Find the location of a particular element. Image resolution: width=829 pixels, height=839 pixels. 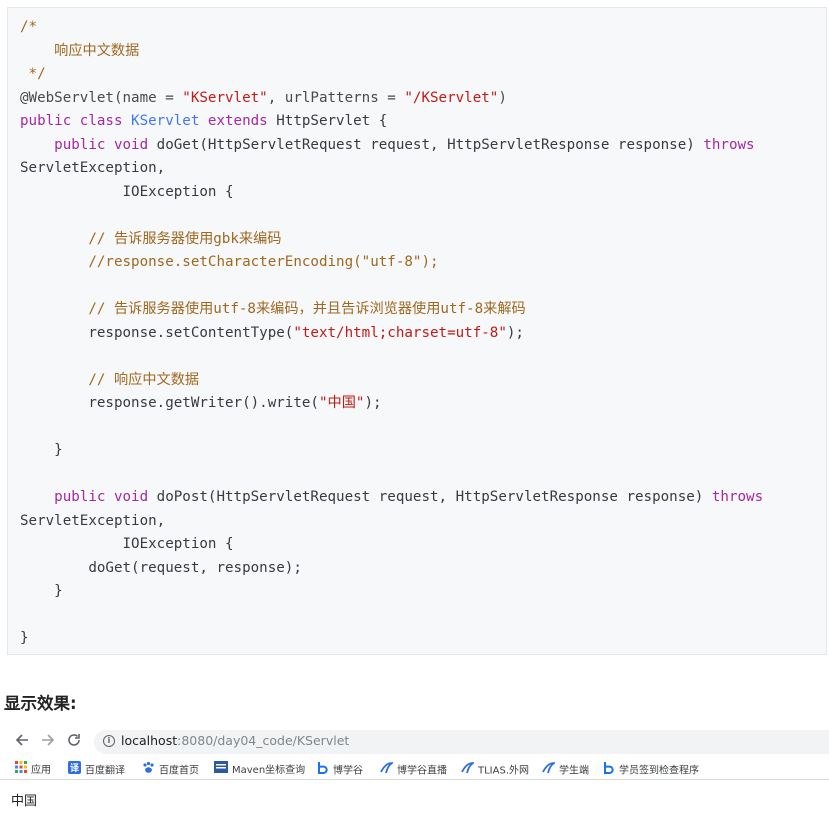

code-token: response.setContentType( is located at coordinates (157, 332).